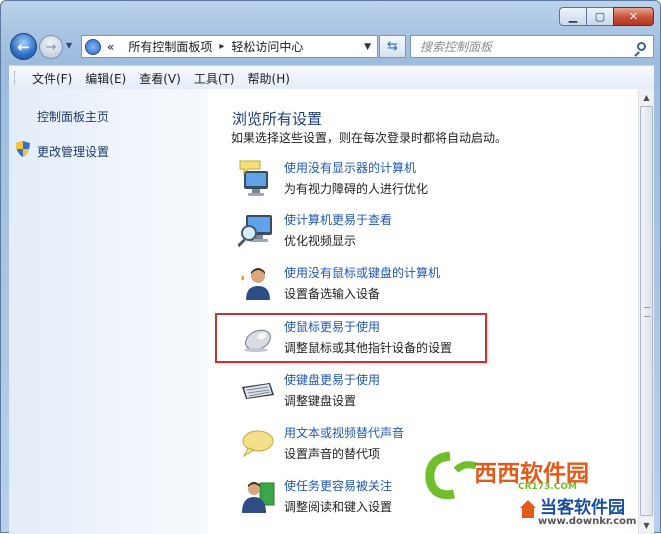  I want to click on maximize-icon: ▢, so click(600, 16).